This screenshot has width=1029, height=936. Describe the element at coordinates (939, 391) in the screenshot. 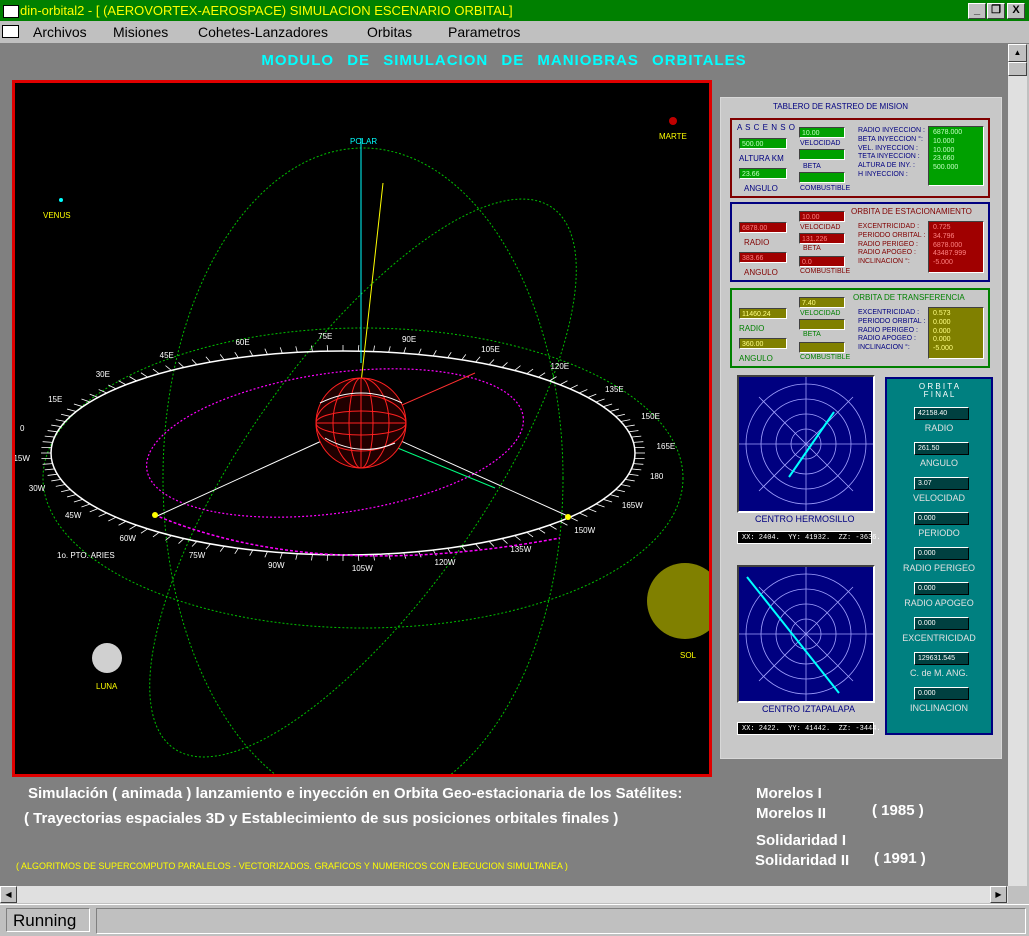

I see `orbita-final-title: O R B I T A F I N A L` at that location.